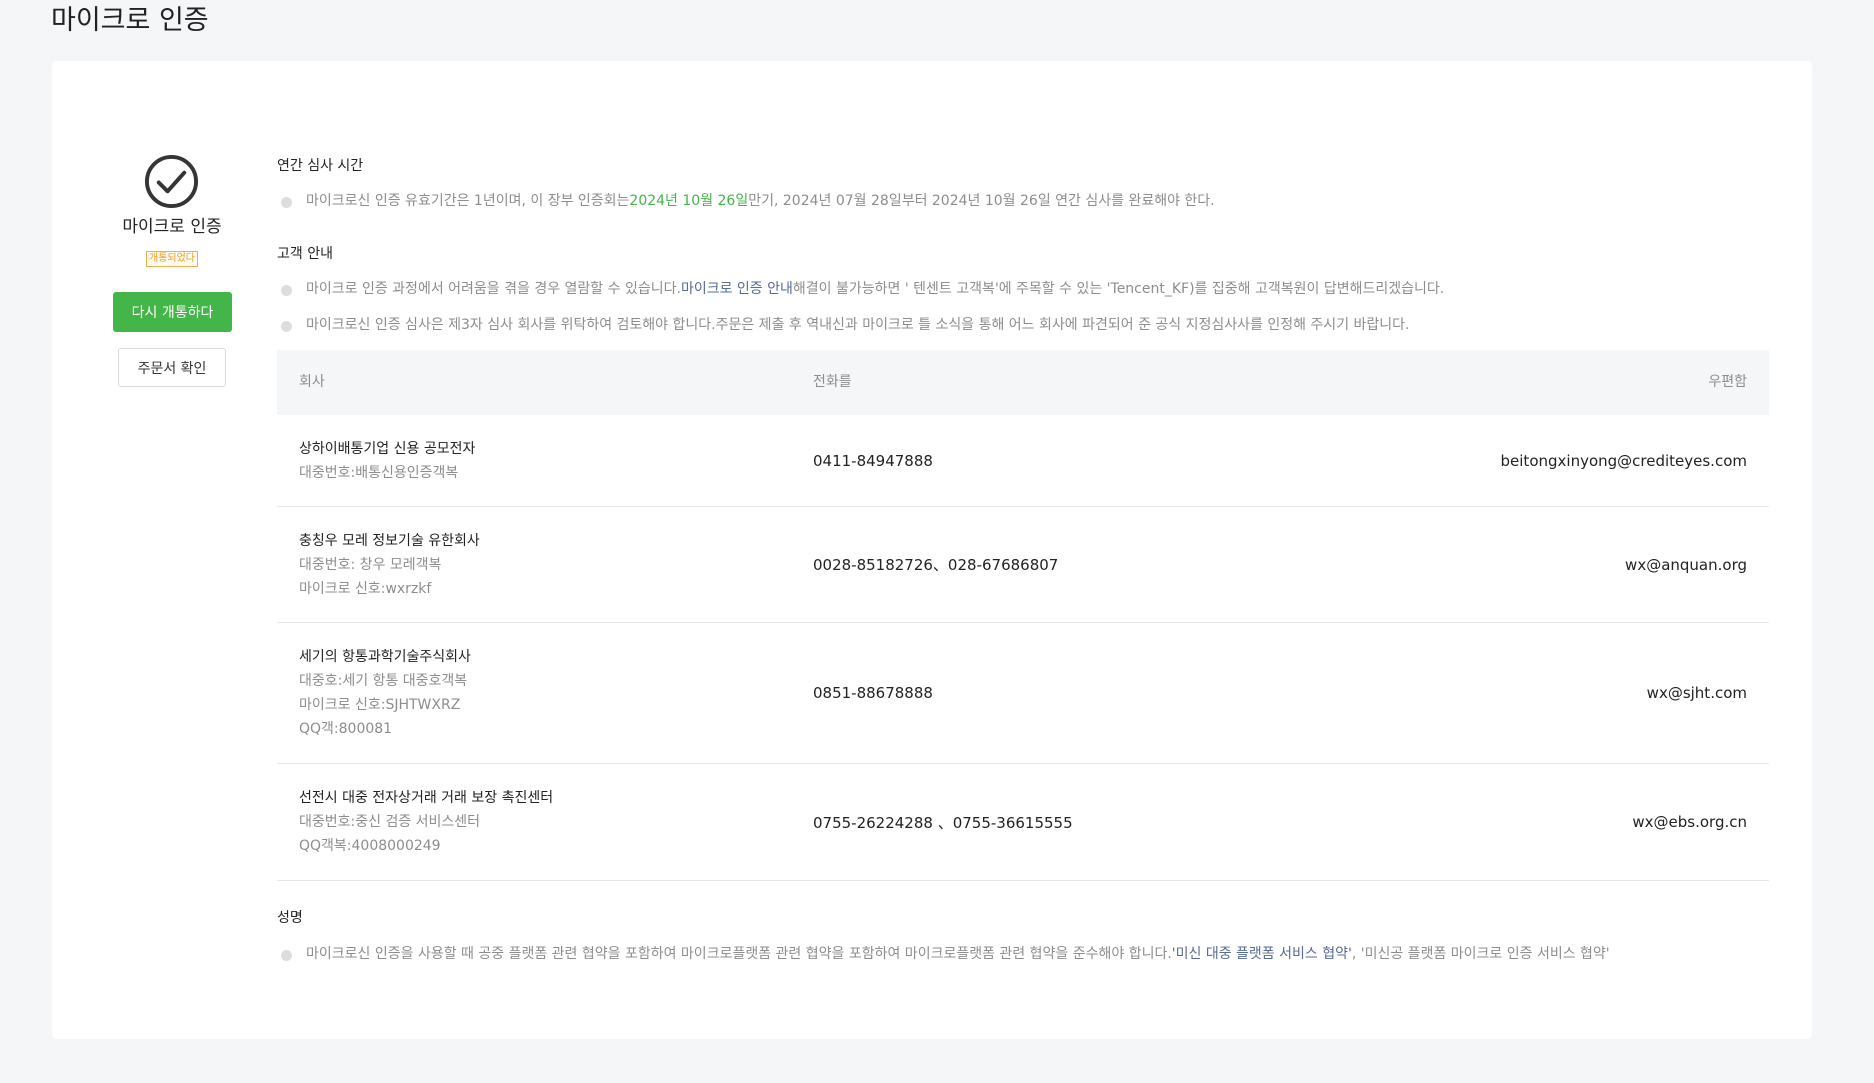 The width and height of the screenshot is (1874, 1083). What do you see at coordinates (130, 20) in the screenshot?
I see `page-title: 마이크로 인증` at bounding box center [130, 20].